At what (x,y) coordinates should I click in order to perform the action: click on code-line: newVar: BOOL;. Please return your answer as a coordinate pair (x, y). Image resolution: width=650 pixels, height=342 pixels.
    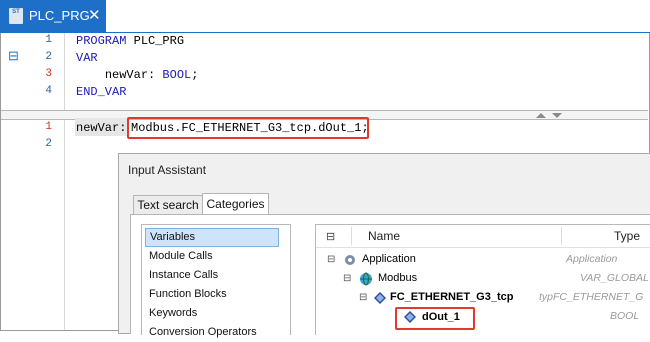
    Looking at the image, I should click on (137, 75).